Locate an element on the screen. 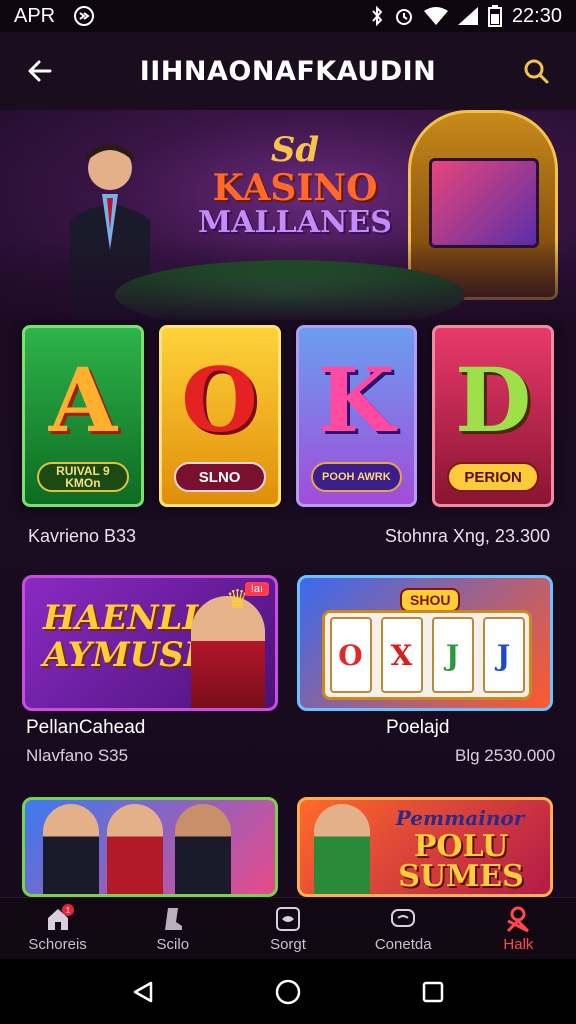 Image resolution: width=576 pixels, height=1024 pixels. tile-title-small: Pemmainor is located at coordinates (460, 818).